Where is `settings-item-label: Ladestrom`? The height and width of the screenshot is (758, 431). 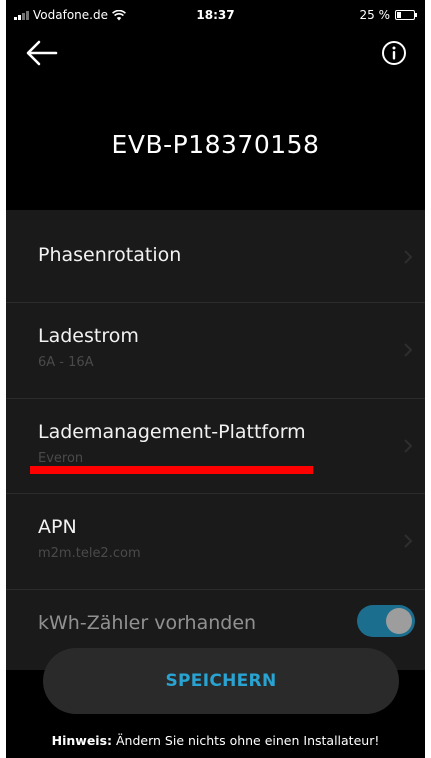
settings-item-label: Ladestrom is located at coordinates (88, 336).